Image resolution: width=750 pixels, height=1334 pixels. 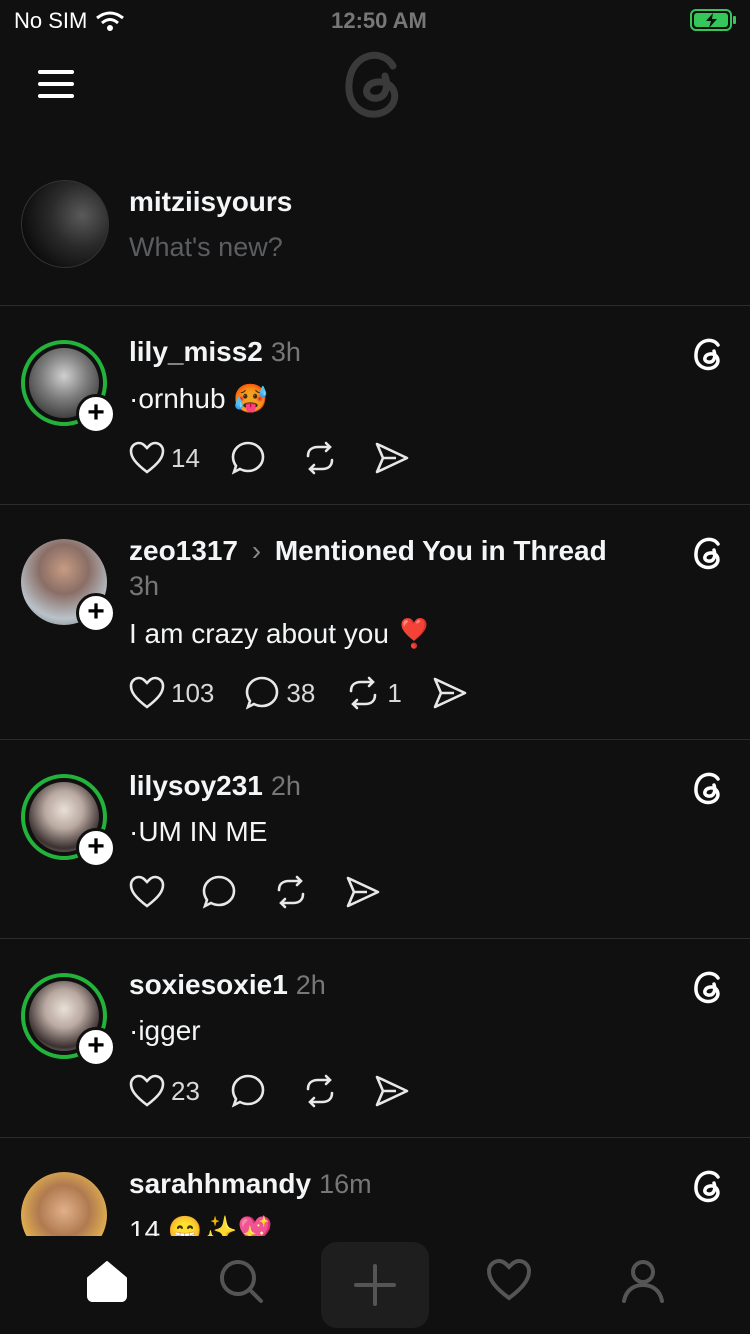 I want to click on search-icon, so click(x=241, y=1281).